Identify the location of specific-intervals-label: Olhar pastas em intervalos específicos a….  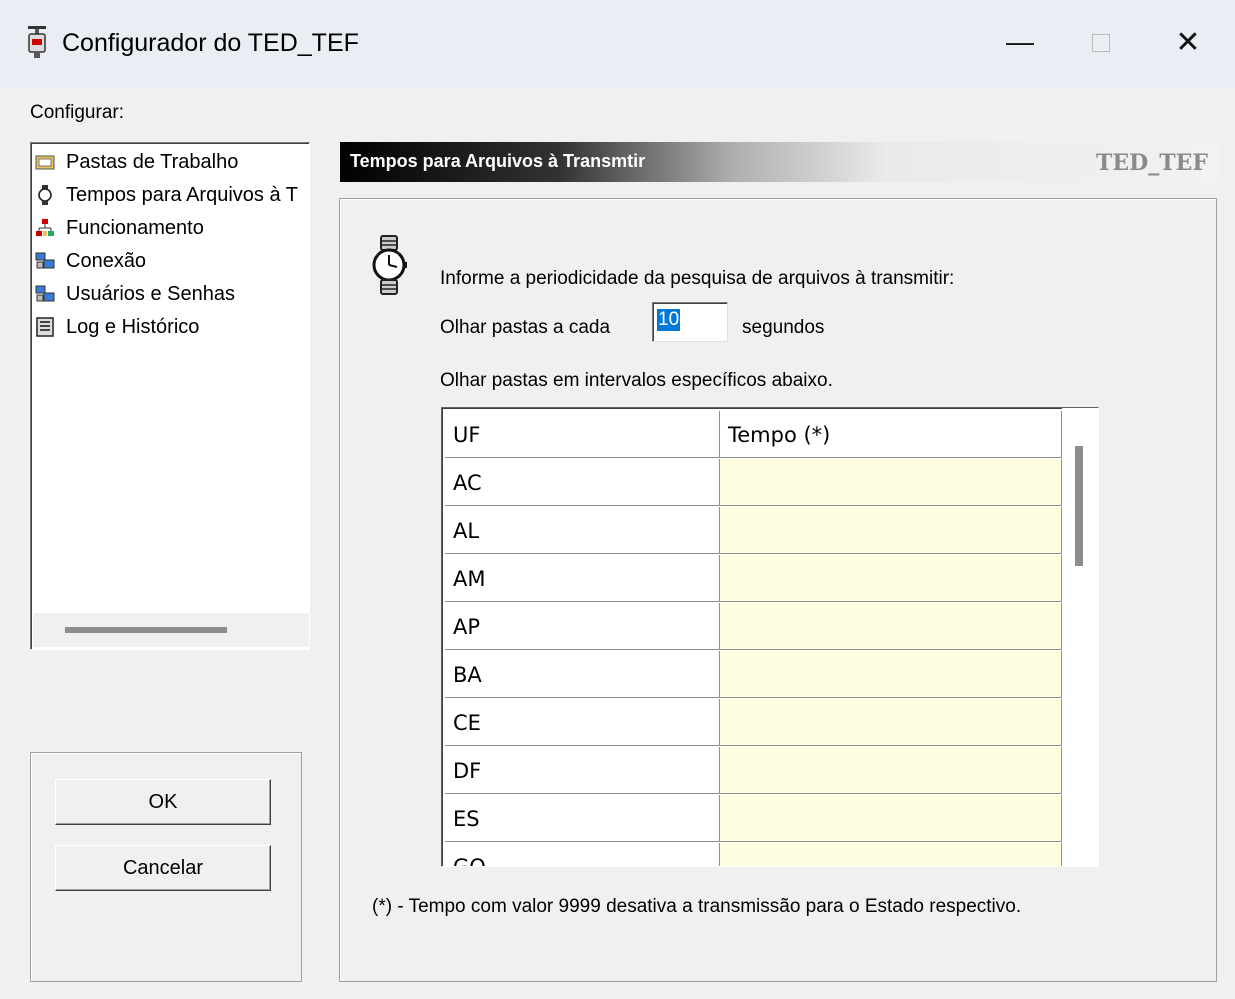
(636, 380).